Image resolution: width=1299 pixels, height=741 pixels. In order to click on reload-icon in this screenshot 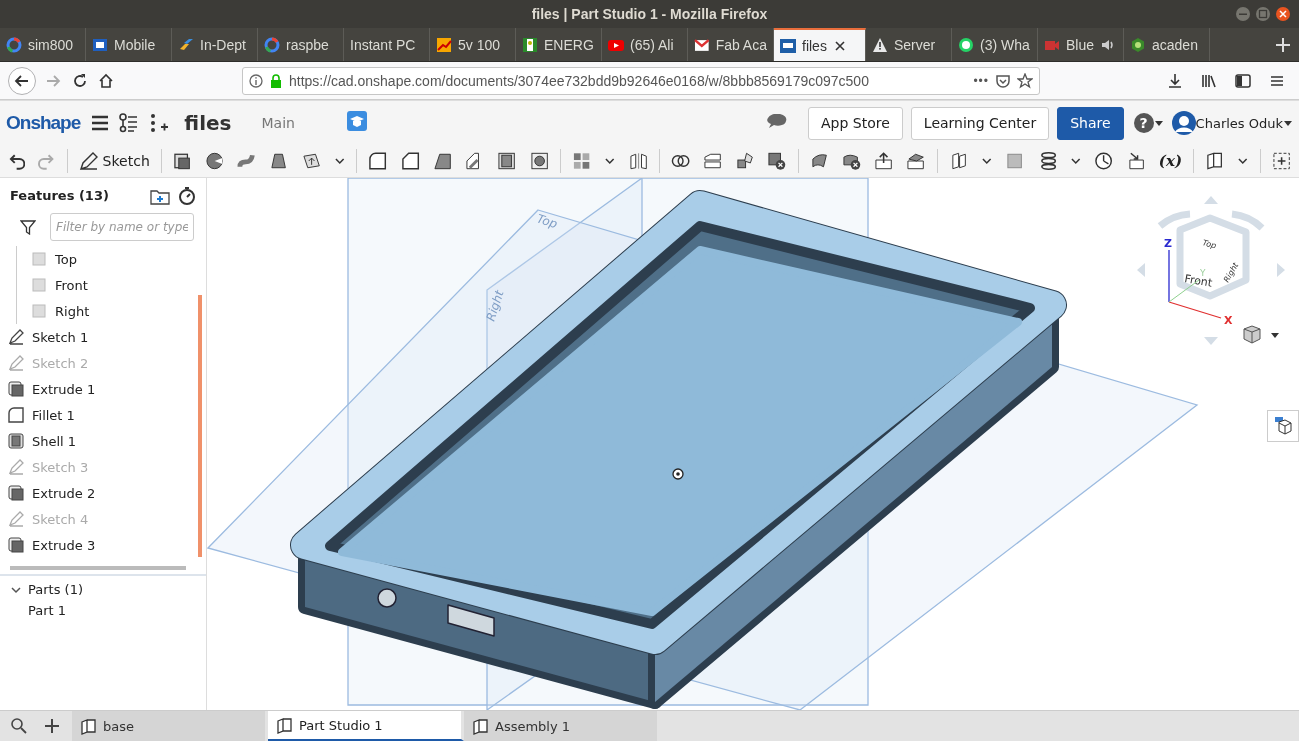, I will do `click(80, 80)`.